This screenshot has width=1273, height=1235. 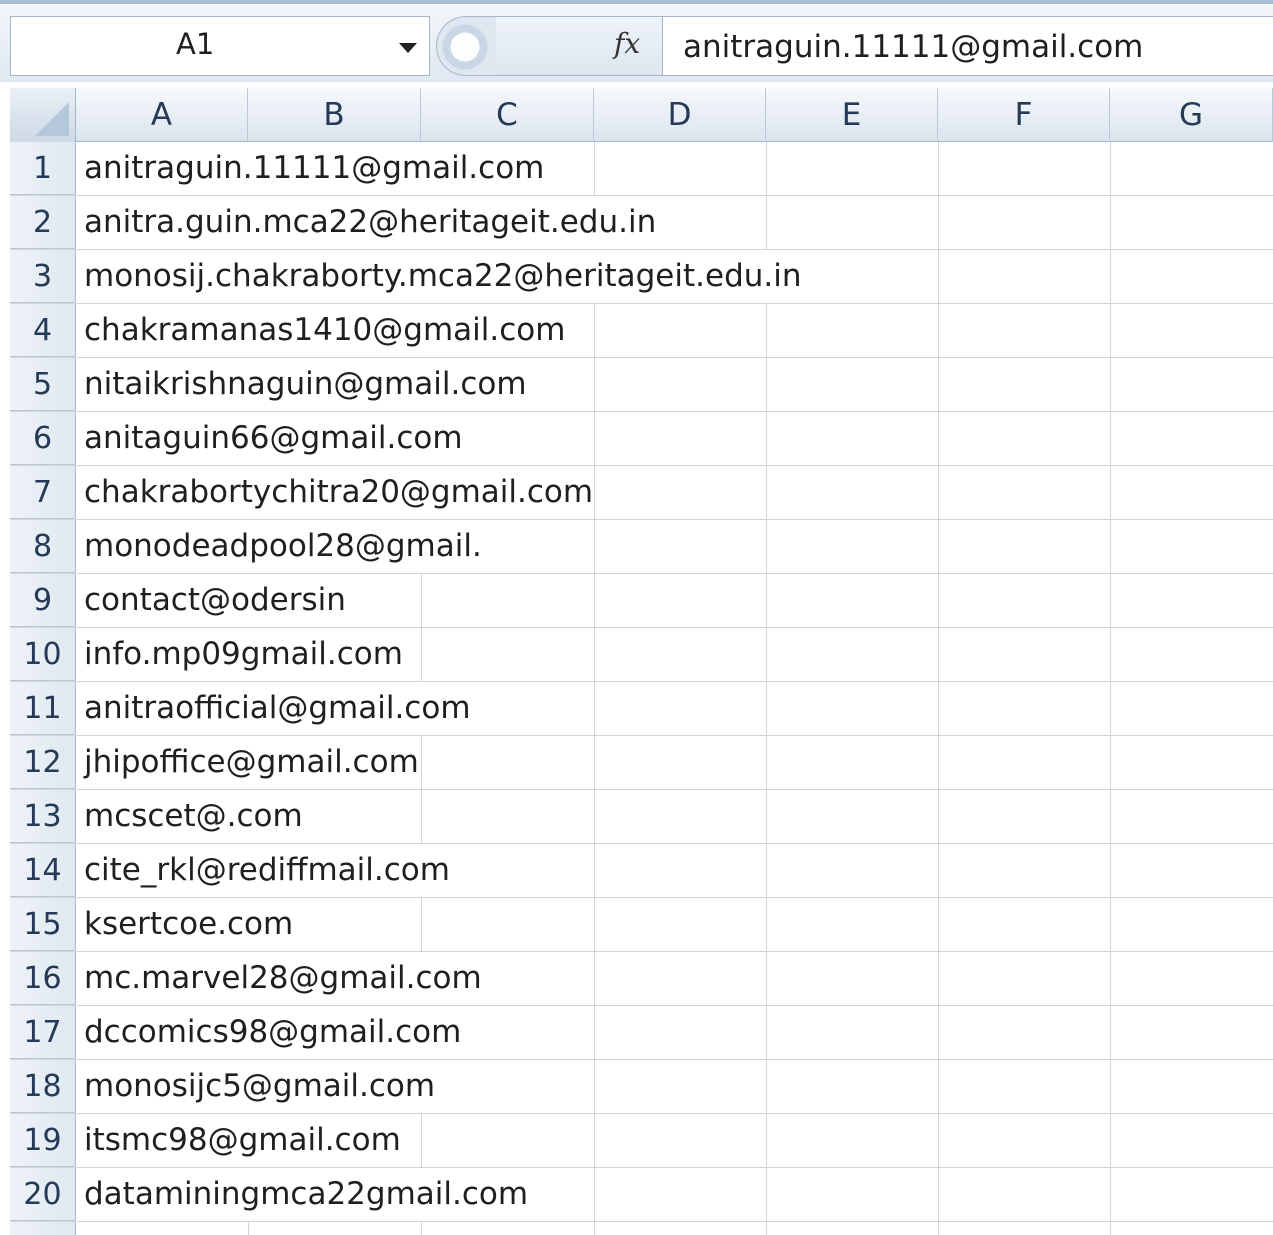 What do you see at coordinates (43, 708) in the screenshot?
I see `row-header: 11` at bounding box center [43, 708].